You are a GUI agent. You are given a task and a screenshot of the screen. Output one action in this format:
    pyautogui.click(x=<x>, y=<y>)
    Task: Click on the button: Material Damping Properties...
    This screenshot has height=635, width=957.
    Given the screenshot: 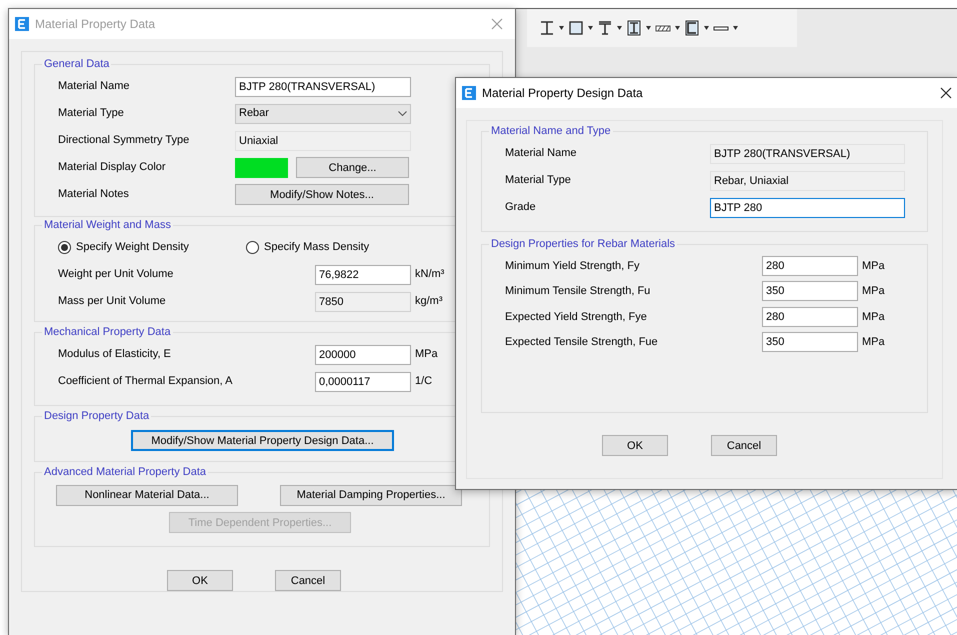 What is the action you would take?
    pyautogui.click(x=371, y=495)
    